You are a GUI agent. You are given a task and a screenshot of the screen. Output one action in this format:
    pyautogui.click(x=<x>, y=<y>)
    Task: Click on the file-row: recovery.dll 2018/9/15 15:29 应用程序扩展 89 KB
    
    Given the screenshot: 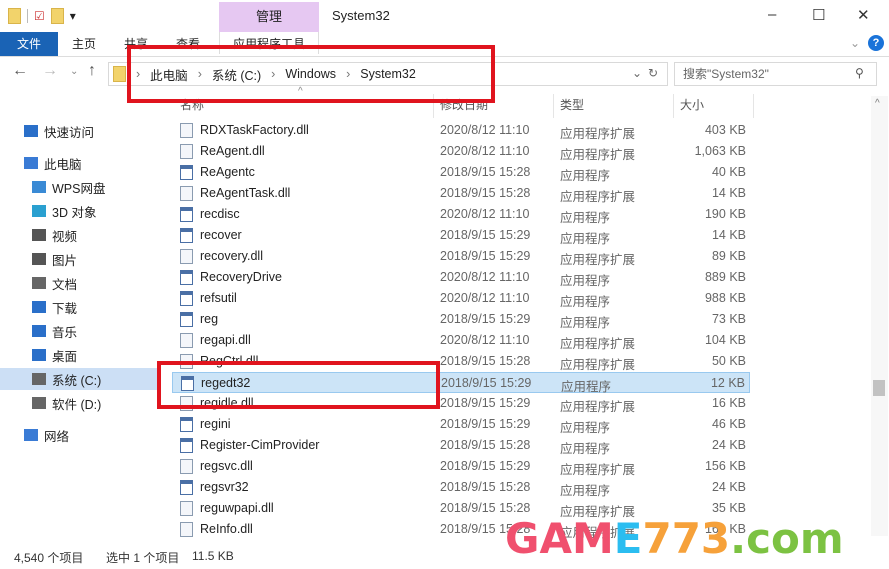 What is the action you would take?
    pyautogui.click(x=461, y=256)
    